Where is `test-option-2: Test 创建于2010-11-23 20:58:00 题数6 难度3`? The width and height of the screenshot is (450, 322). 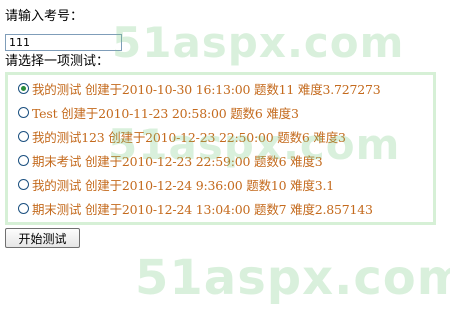 test-option-2: Test 创建于2010-11-23 20:58:00 题数6 难度3 is located at coordinates (158, 112).